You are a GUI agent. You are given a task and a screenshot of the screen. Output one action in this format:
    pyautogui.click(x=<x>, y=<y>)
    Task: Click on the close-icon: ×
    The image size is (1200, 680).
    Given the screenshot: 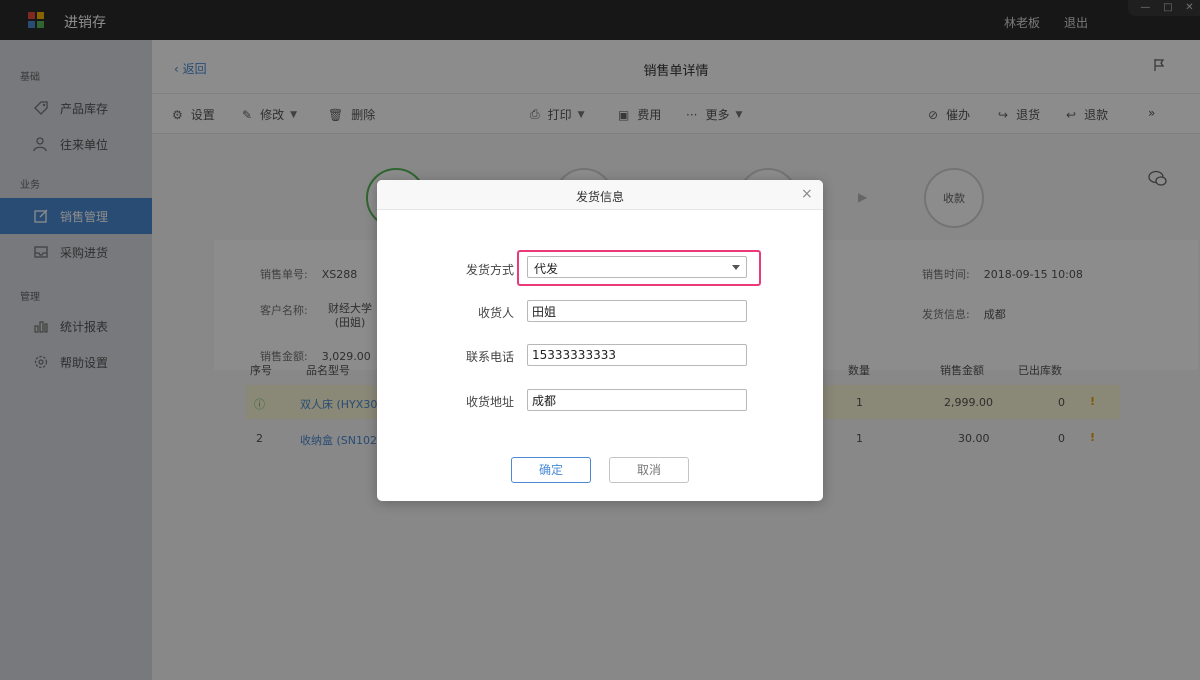 What is the action you would take?
    pyautogui.click(x=807, y=194)
    